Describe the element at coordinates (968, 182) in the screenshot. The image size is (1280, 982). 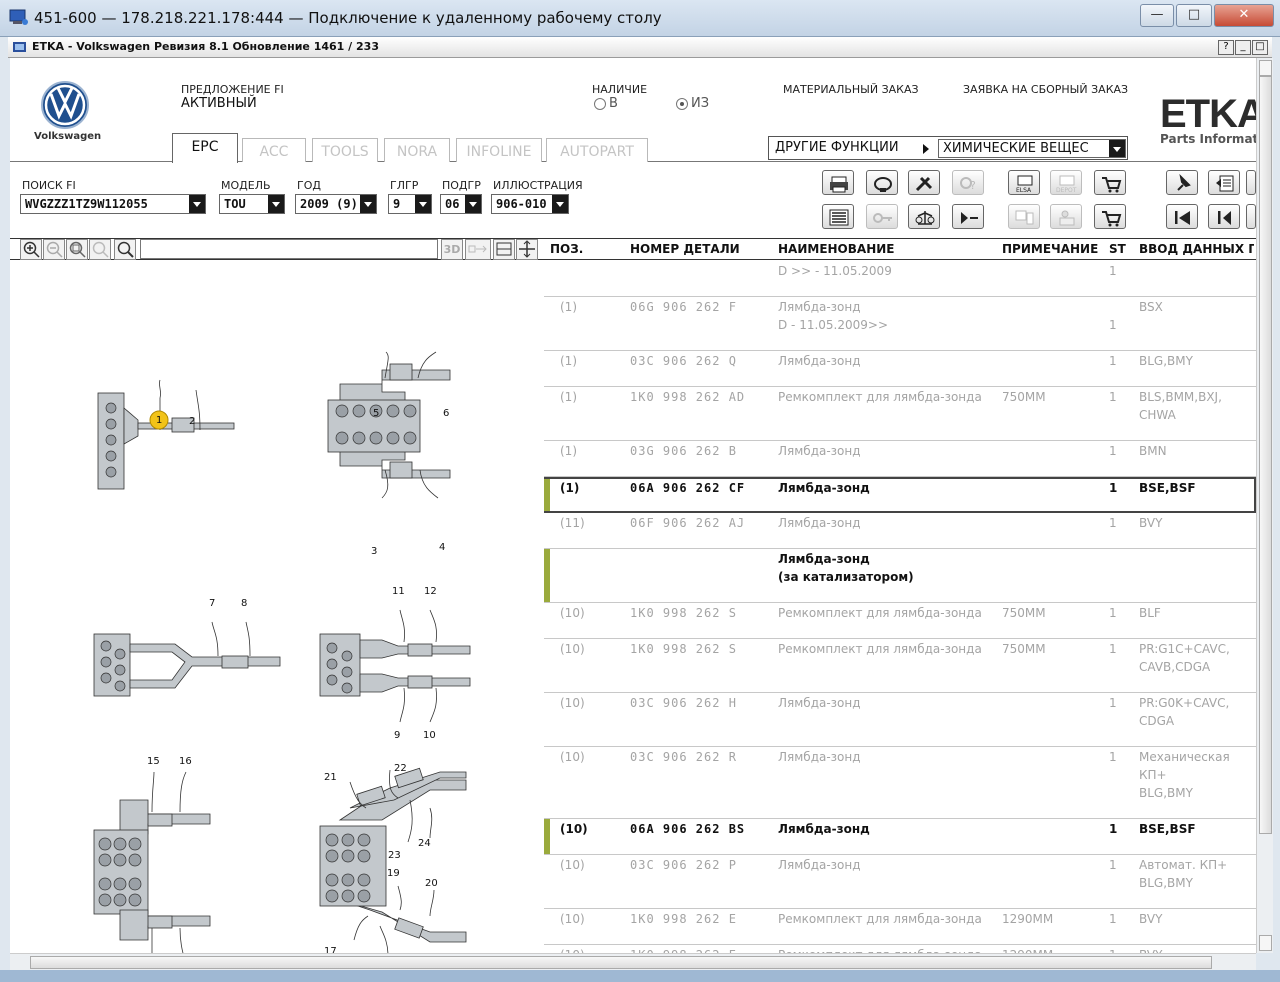
I see `search-help-button: ?` at that location.